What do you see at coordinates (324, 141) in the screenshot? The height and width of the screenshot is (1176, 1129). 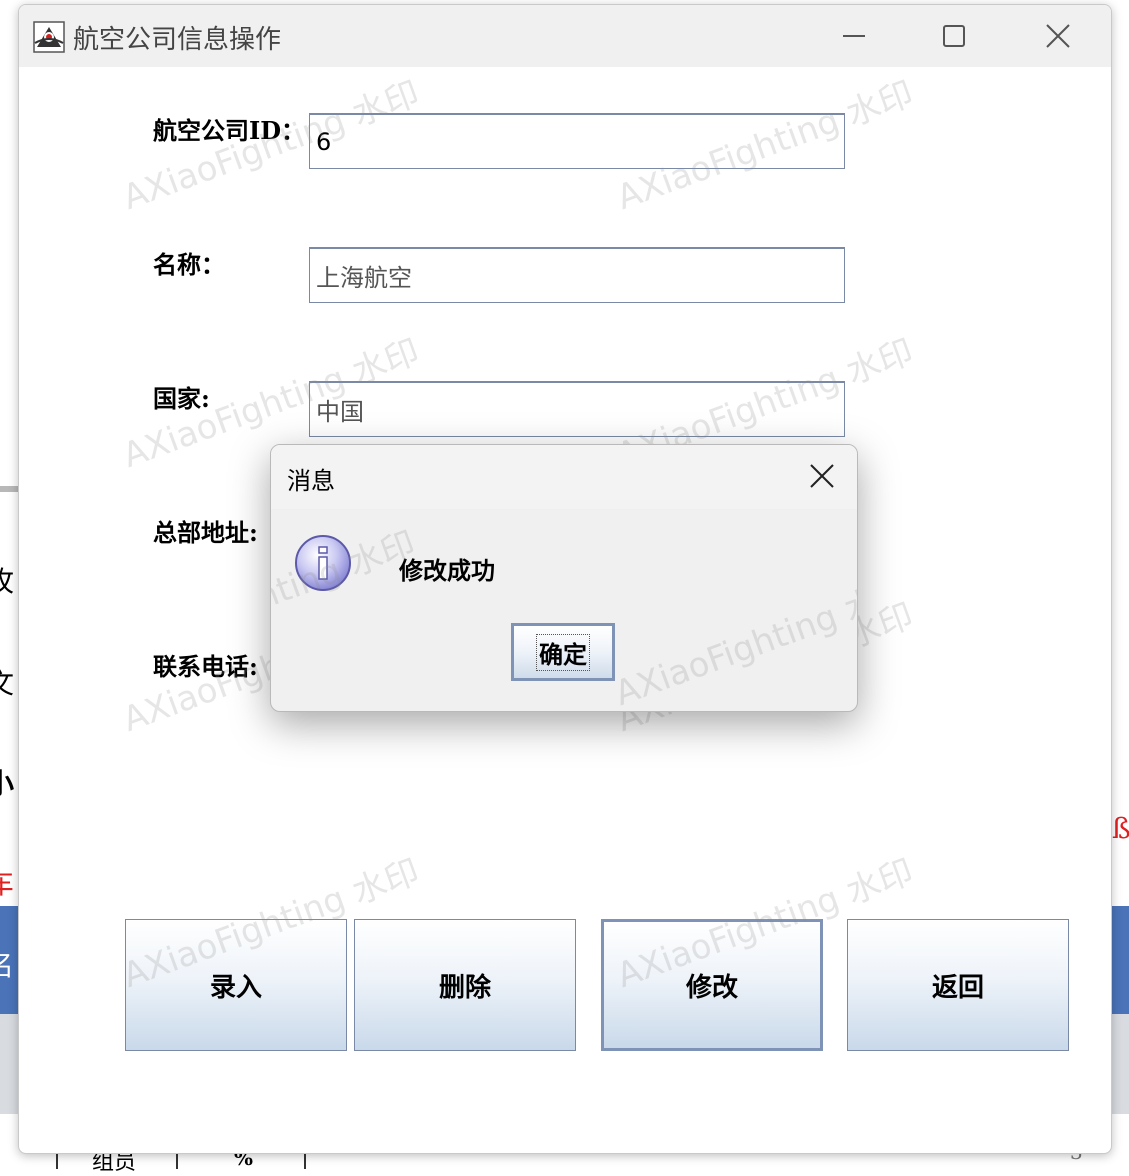 I see `airline-id-value: 6` at bounding box center [324, 141].